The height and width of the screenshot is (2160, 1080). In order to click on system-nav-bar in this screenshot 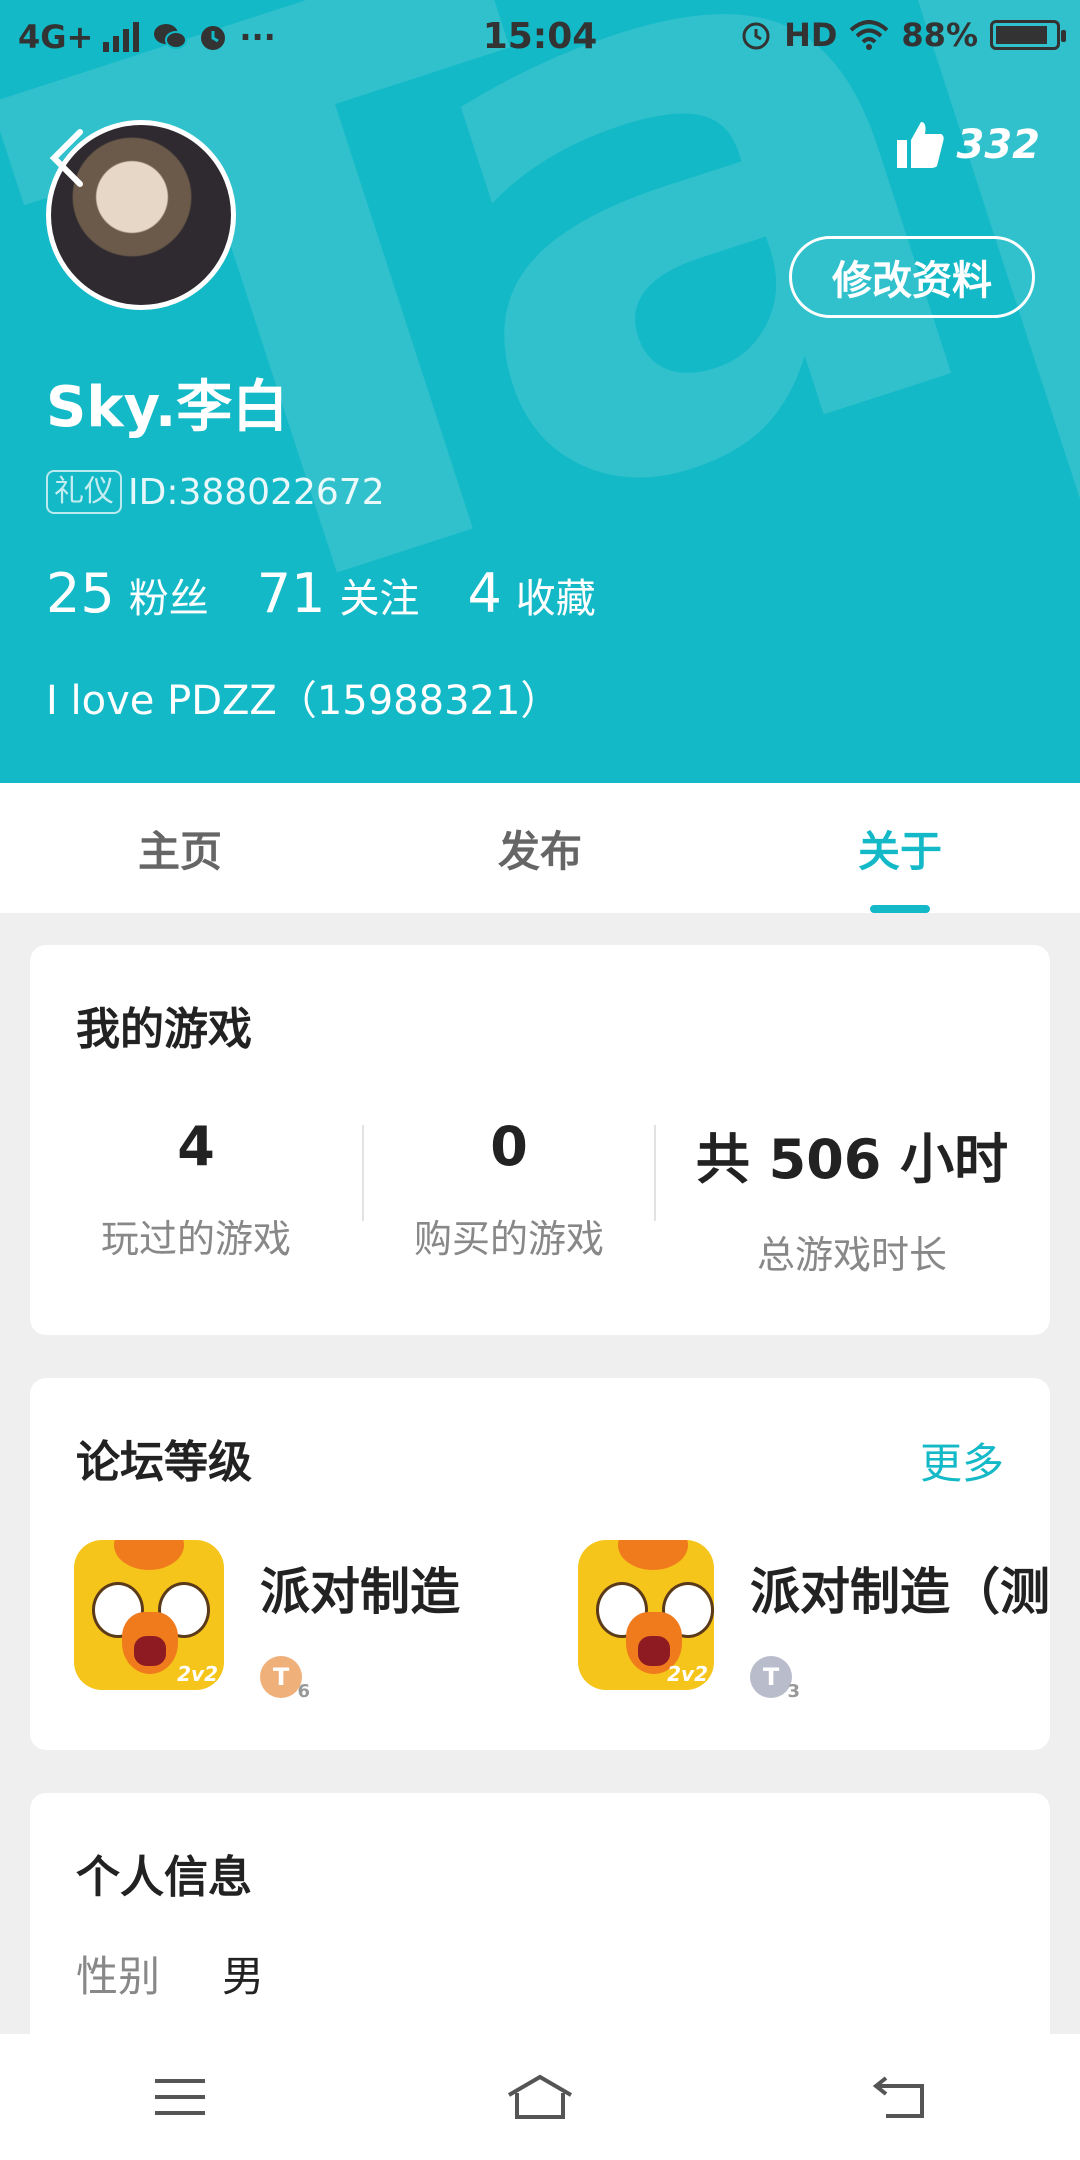, I will do `click(540, 2097)`.